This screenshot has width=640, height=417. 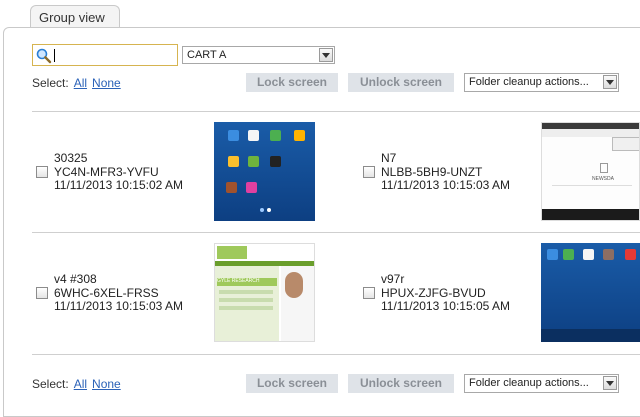 What do you see at coordinates (54, 55) in the screenshot?
I see `text-caret` at bounding box center [54, 55].